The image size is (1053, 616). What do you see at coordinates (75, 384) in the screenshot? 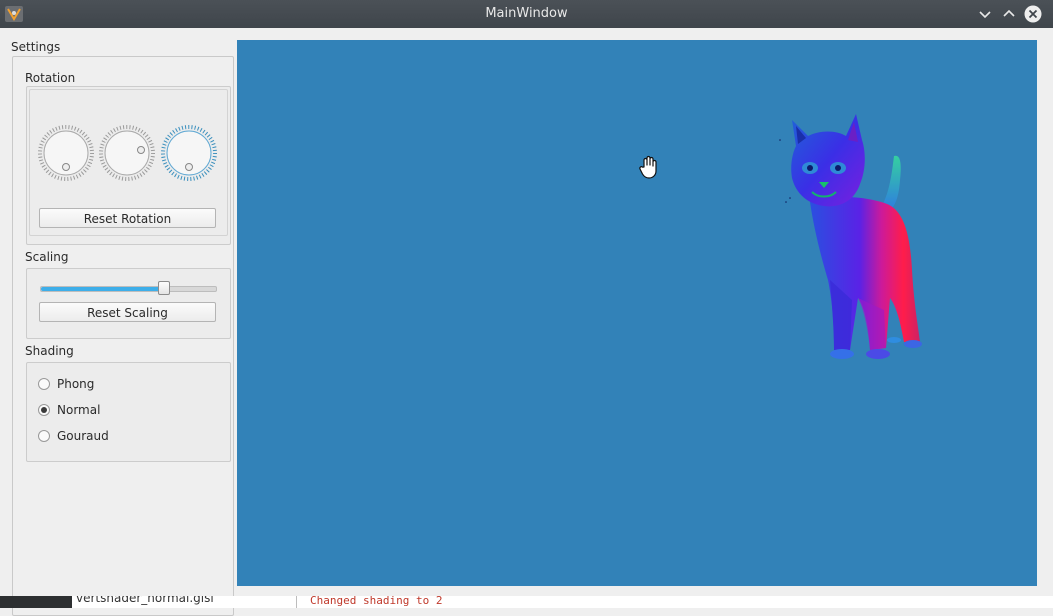
I see `phong-label: Phong` at bounding box center [75, 384].